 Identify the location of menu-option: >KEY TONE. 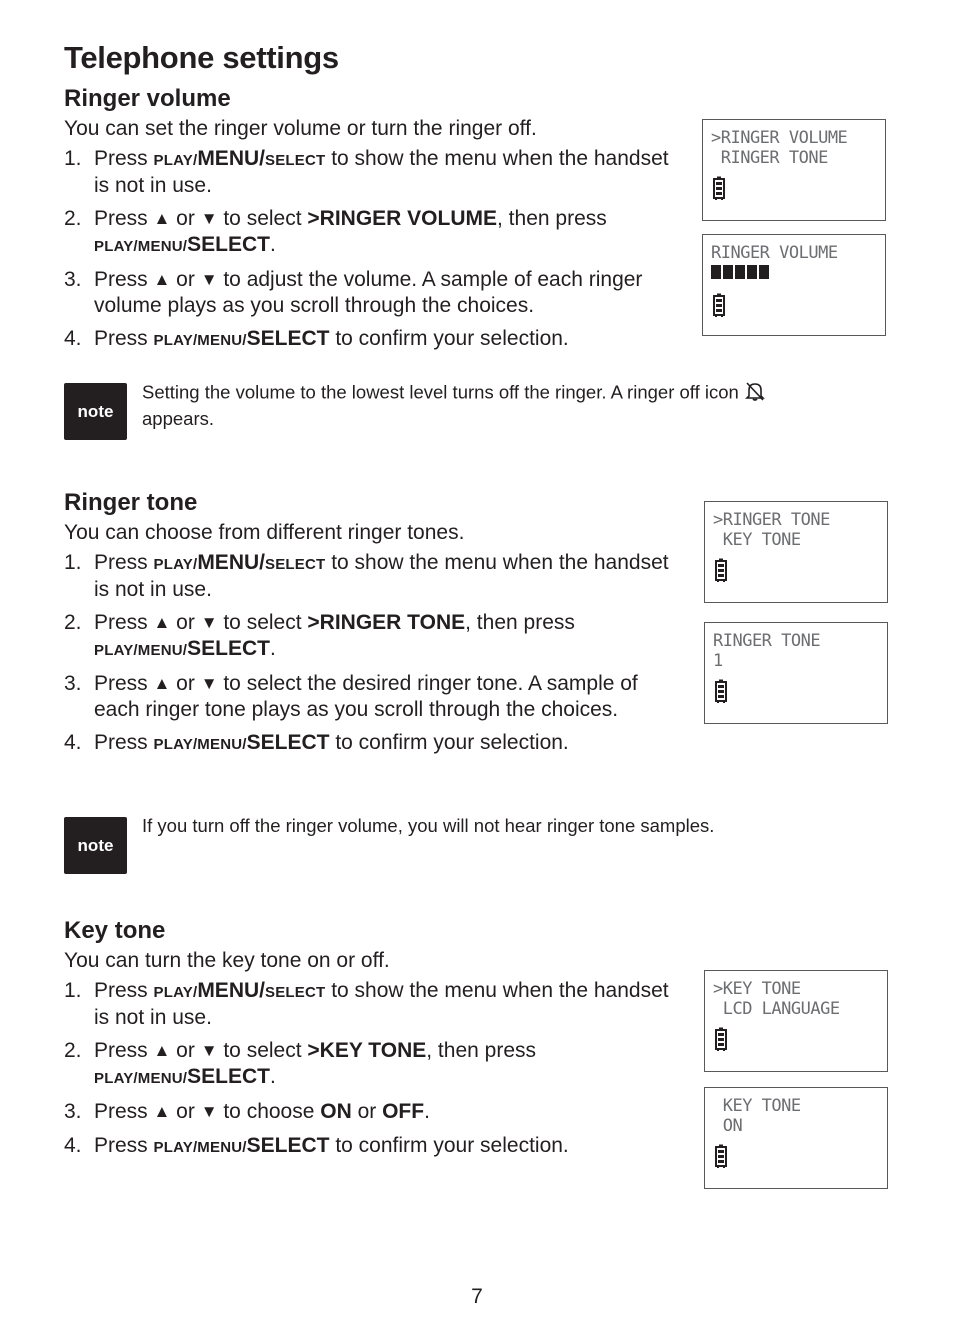
(367, 1050).